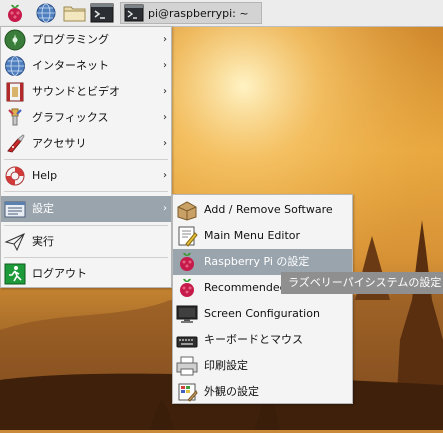 The height and width of the screenshot is (433, 443). I want to click on run-paperplane-icon, so click(14, 242).